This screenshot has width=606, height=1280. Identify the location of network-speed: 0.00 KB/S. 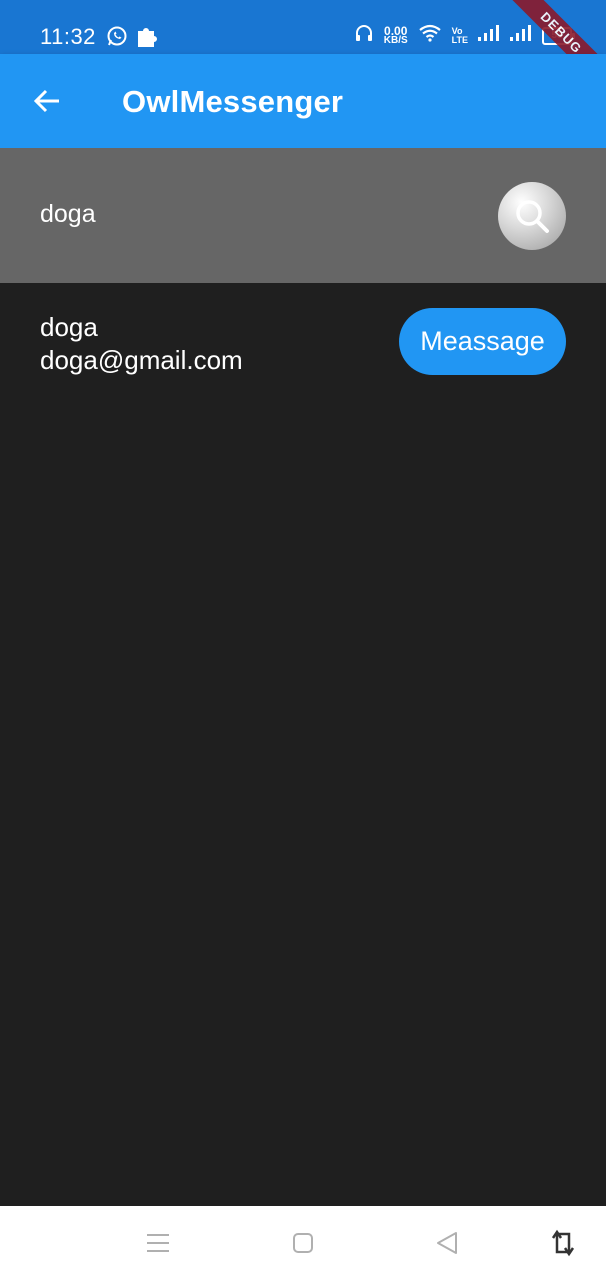
(395, 34).